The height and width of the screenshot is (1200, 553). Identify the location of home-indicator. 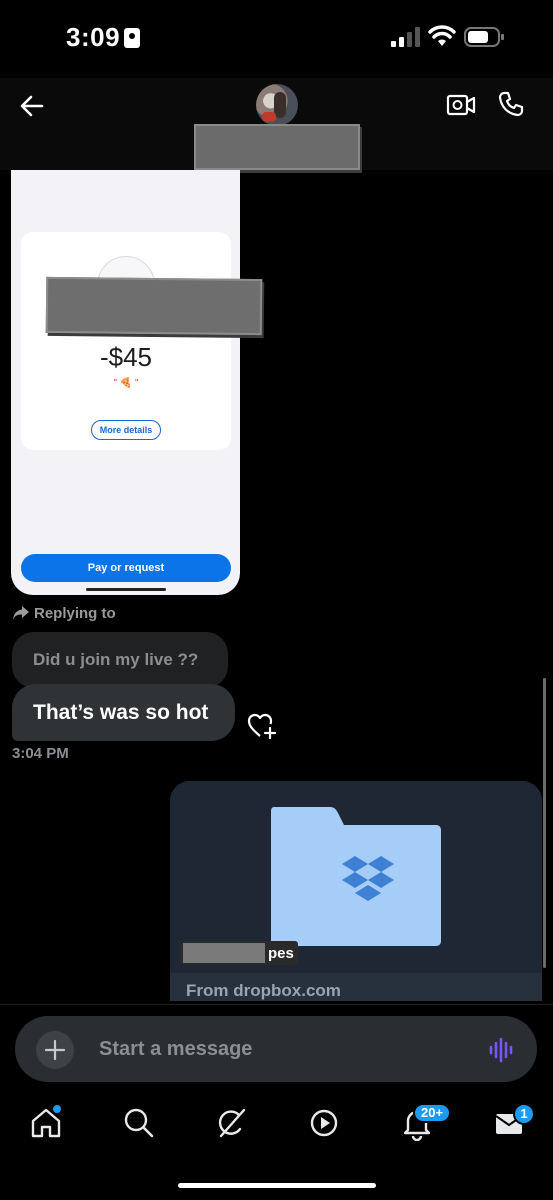
(277, 1185).